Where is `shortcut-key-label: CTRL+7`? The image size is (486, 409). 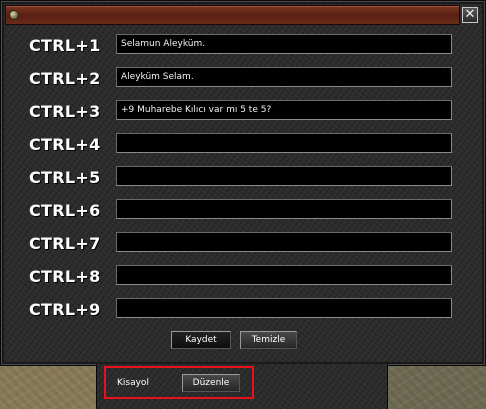
shortcut-key-label: CTRL+7 is located at coordinates (65, 243).